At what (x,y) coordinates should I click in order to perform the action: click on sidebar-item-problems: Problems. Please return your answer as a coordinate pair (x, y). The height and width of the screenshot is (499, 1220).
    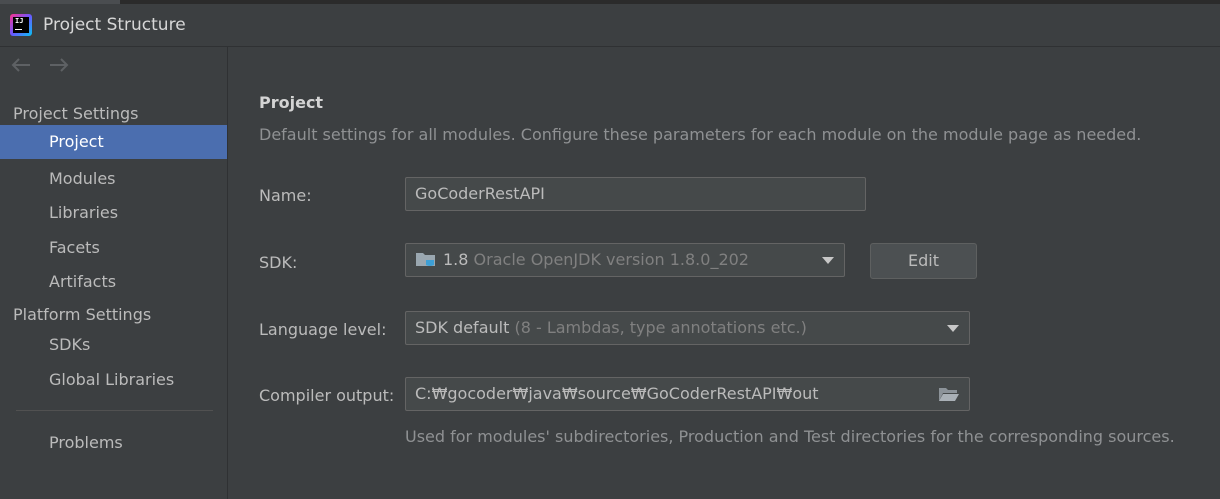
    Looking at the image, I should click on (113, 443).